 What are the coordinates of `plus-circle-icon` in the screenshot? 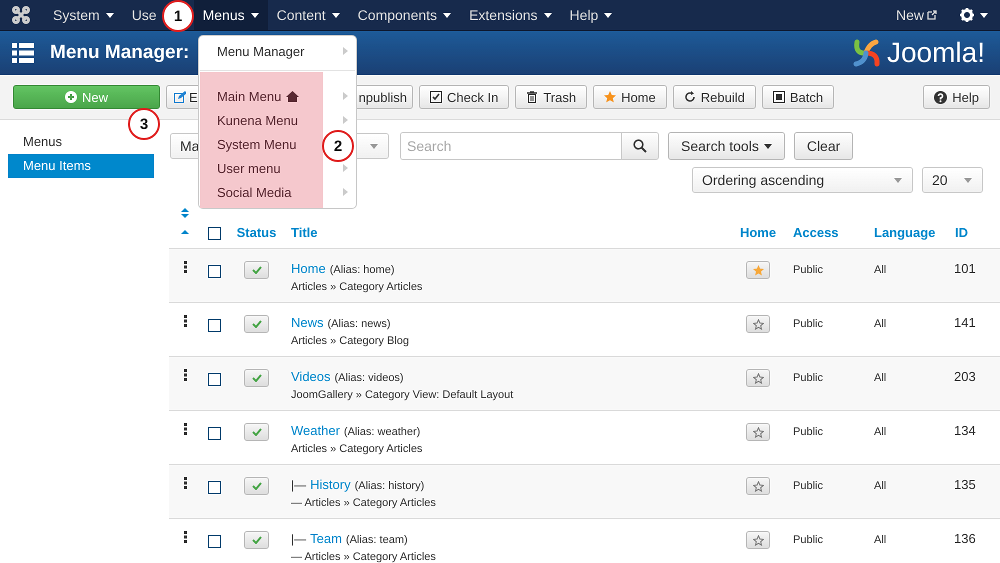 It's located at (70, 97).